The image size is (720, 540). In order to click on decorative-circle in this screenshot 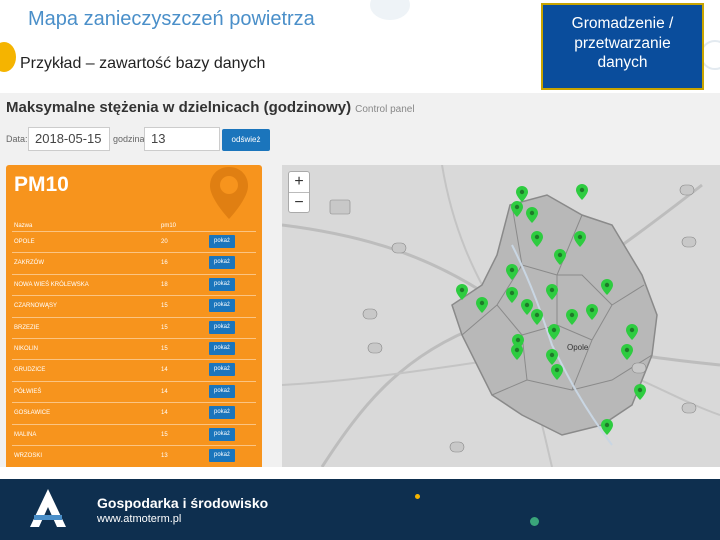, I will do `click(390, 10)`.